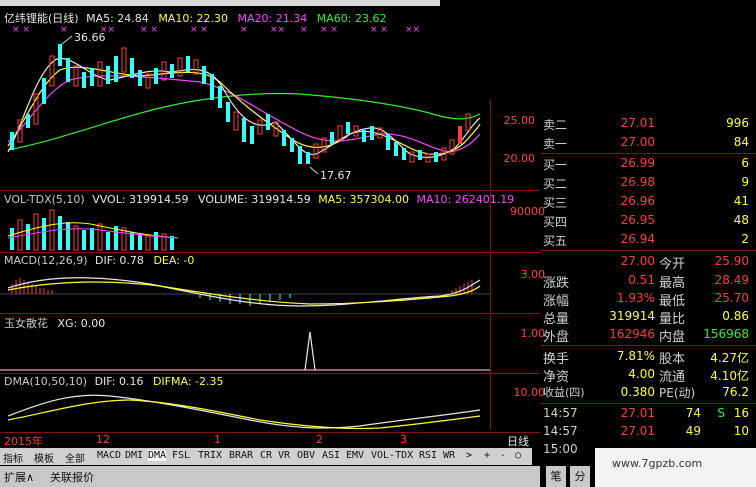 Image resolution: width=756 pixels, height=487 pixels. What do you see at coordinates (556, 359) in the screenshot?
I see `turnover-label: 换手` at bounding box center [556, 359].